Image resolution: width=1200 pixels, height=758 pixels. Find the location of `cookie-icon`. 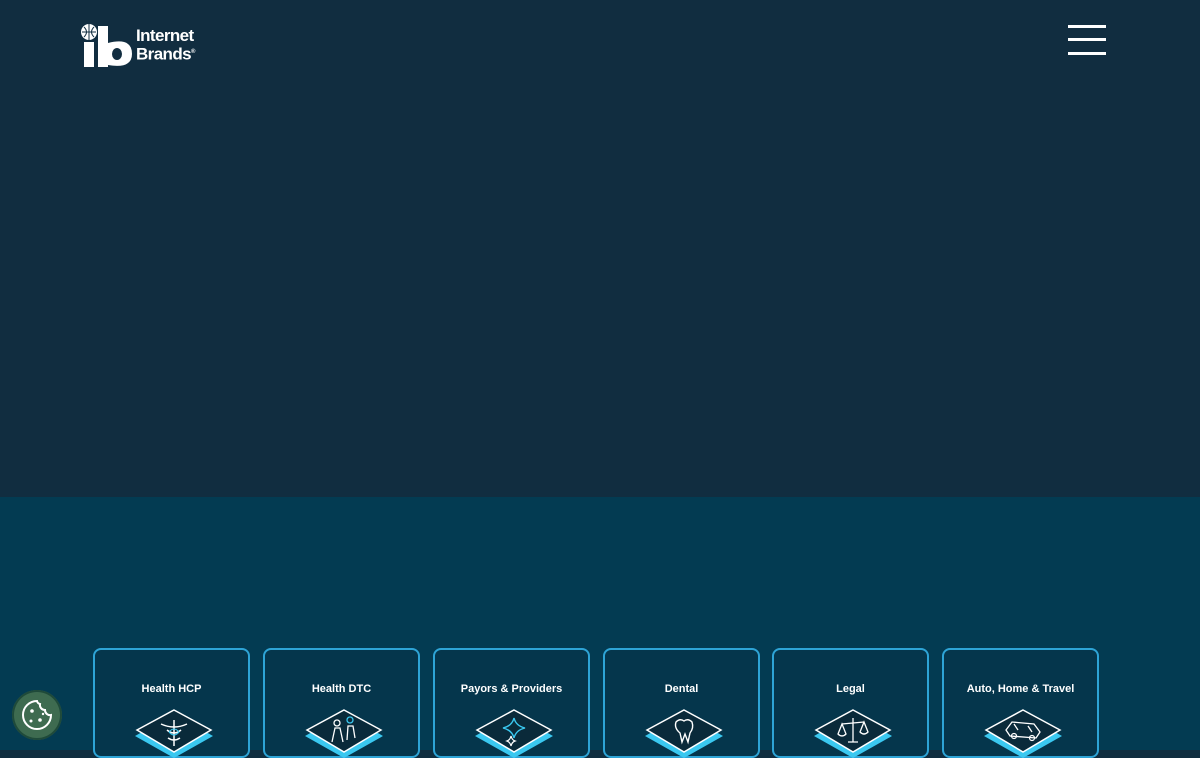

cookie-icon is located at coordinates (37, 714).